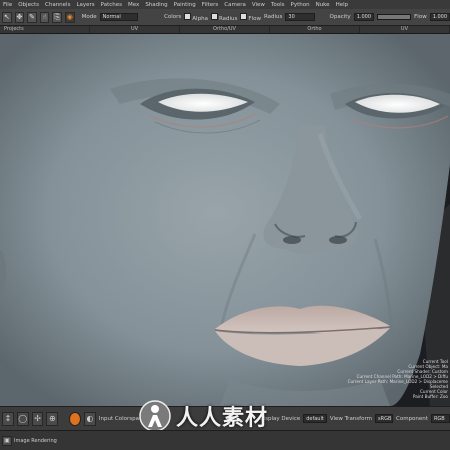 The height and width of the screenshot is (450, 450). What do you see at coordinates (7, 440) in the screenshot?
I see `render-icon: ▣` at bounding box center [7, 440].